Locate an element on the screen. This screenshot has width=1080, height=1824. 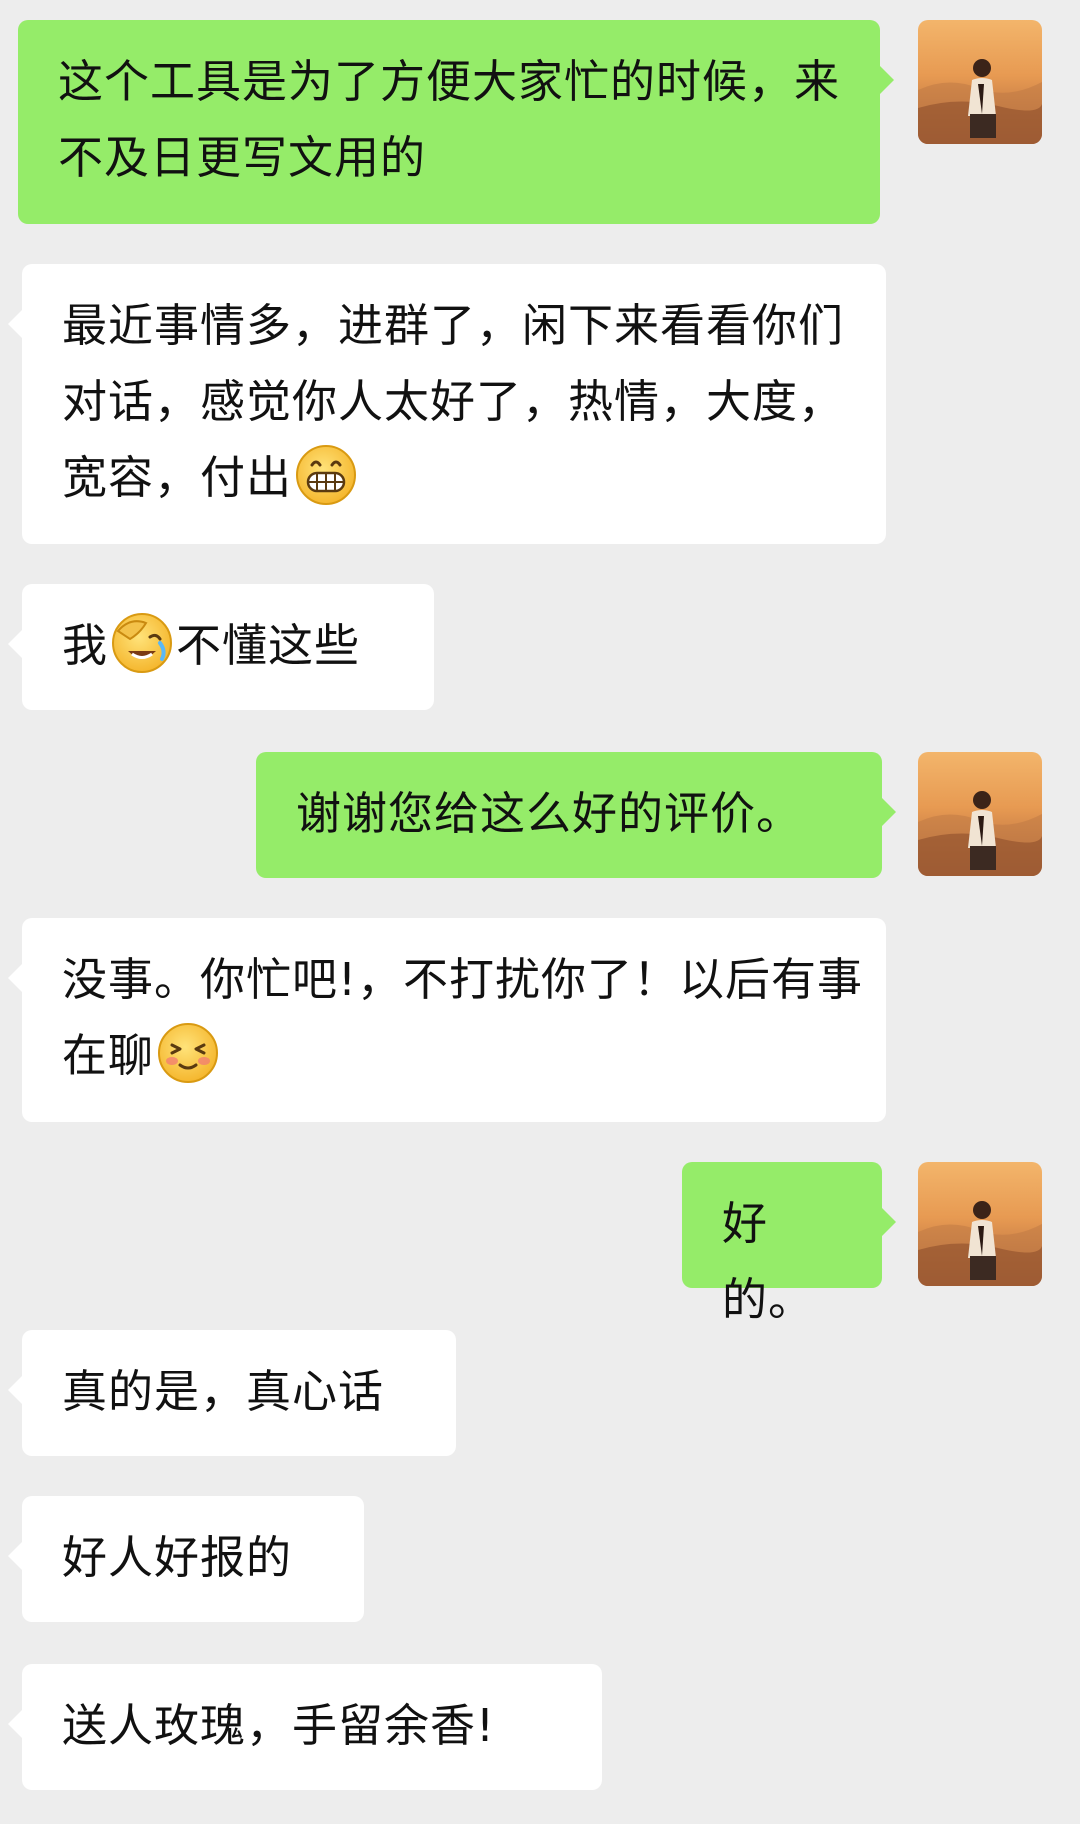
sent-message-bubble: 谢谢您给这么好的评价。 is located at coordinates (576, 815).